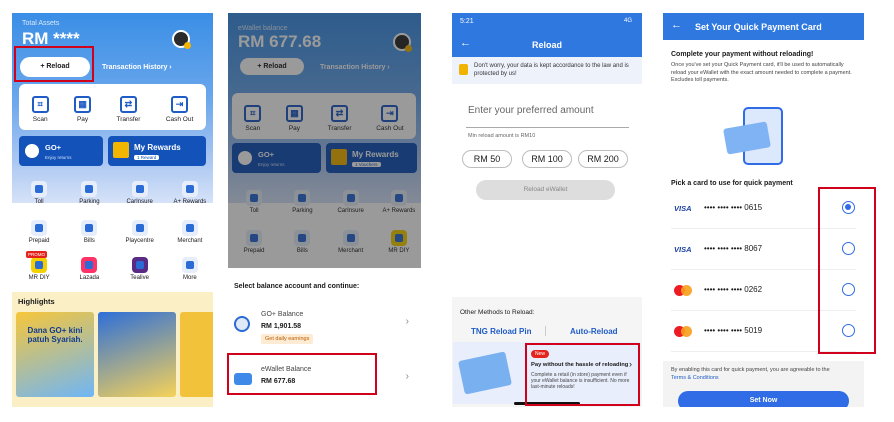  I want to click on transfer-button: ⇄ Transfer, so click(128, 109).